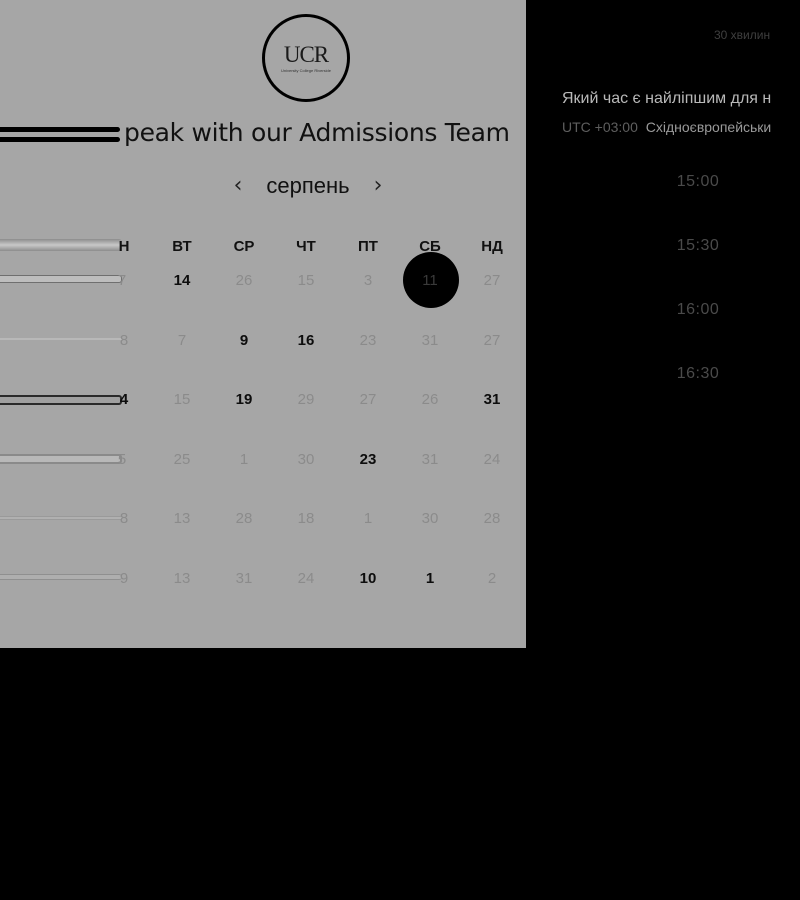  What do you see at coordinates (698, 374) in the screenshot?
I see `time-slot: 16:30` at bounding box center [698, 374].